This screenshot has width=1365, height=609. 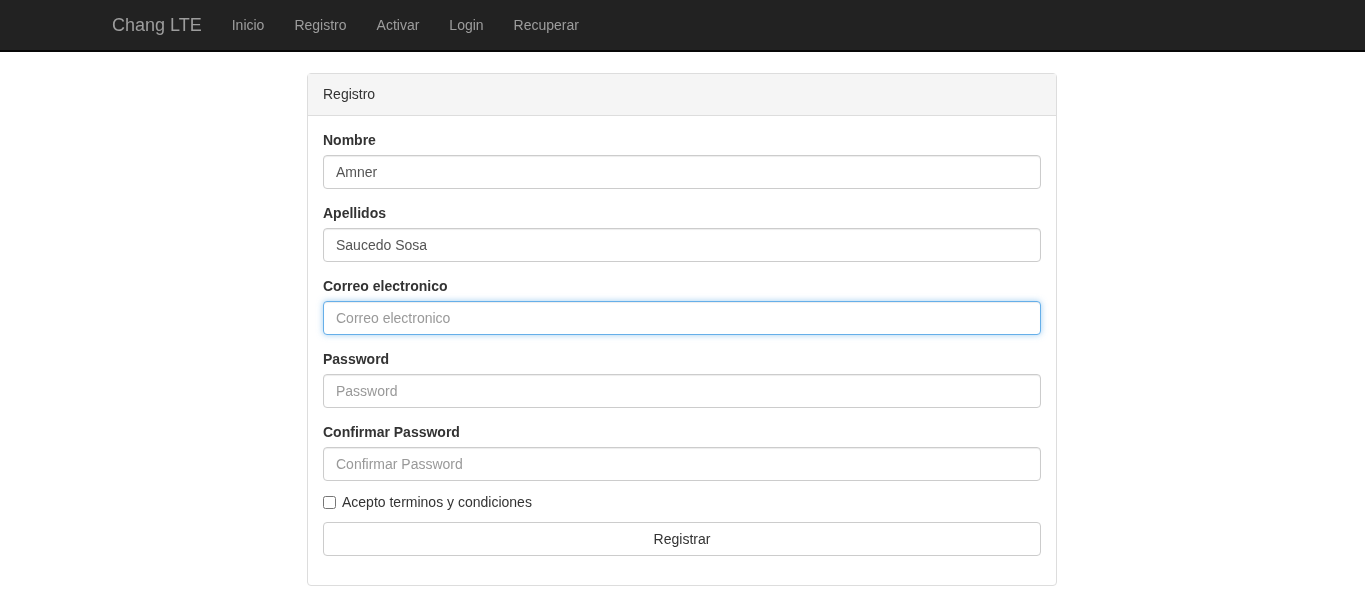 What do you see at coordinates (157, 25) in the screenshot?
I see `brand-link: Chang LTE` at bounding box center [157, 25].